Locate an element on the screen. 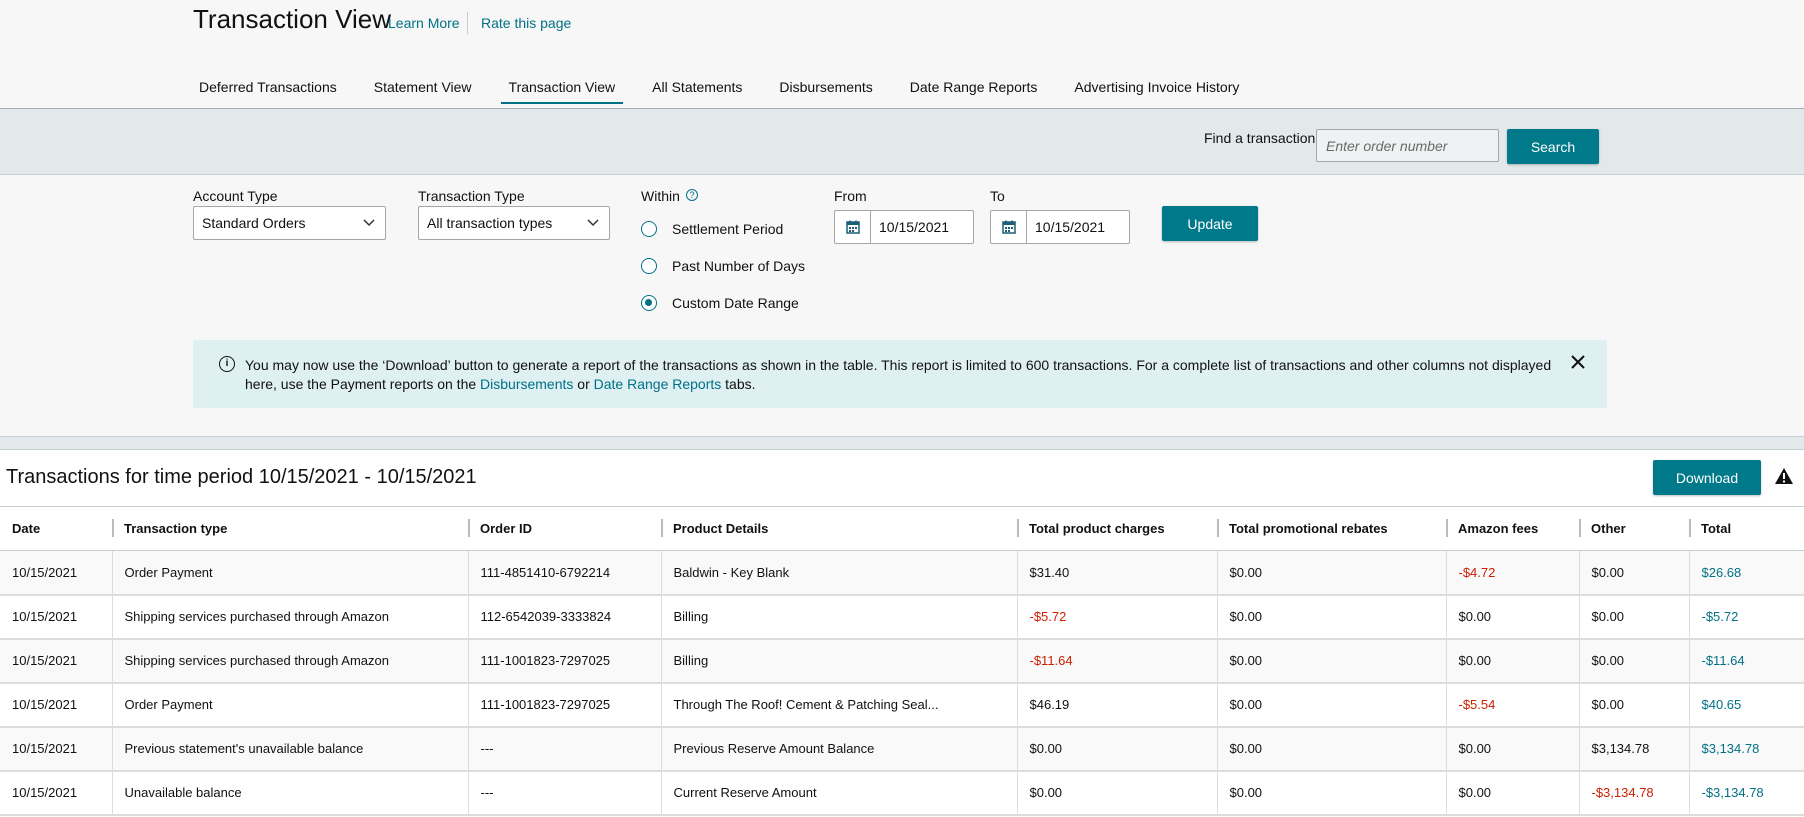 The width and height of the screenshot is (1804, 817). to-label: To is located at coordinates (997, 196).